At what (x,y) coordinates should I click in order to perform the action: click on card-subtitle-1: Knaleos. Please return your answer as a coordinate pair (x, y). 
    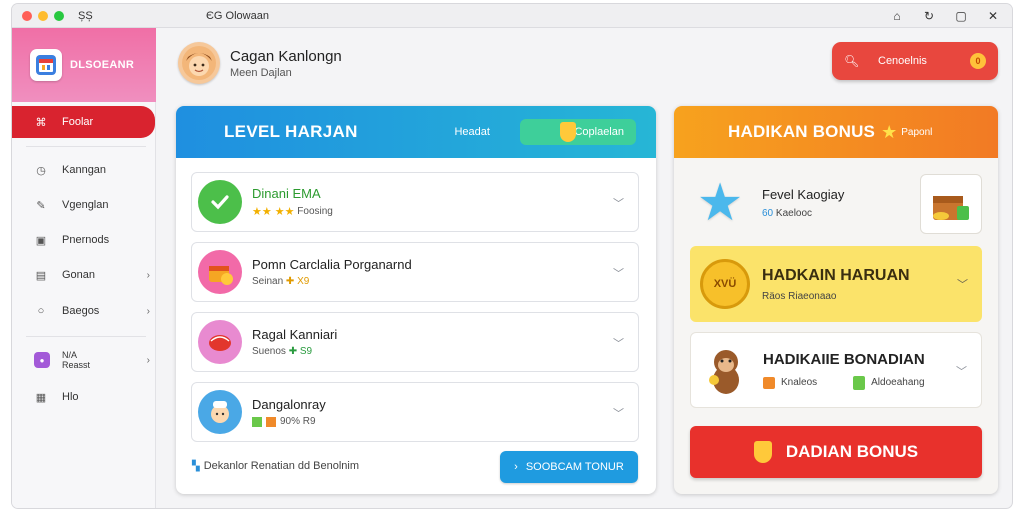
    Looking at the image, I should click on (799, 382).